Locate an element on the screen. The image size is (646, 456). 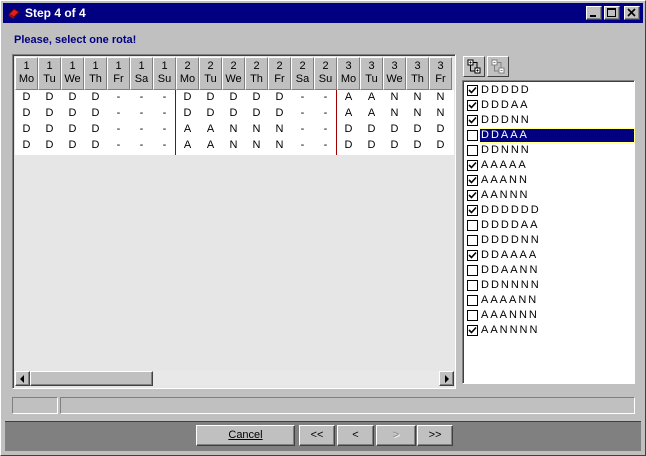
header-day: Mo is located at coordinates (348, 79).